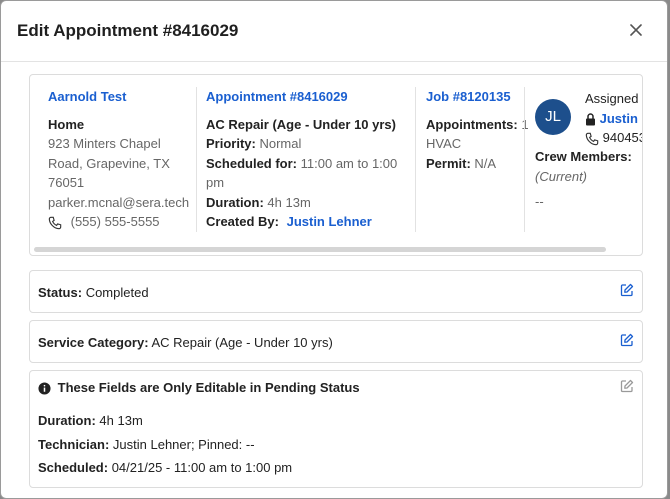 The height and width of the screenshot is (499, 670). What do you see at coordinates (301, 124) in the screenshot?
I see `appointment-service: AC Repair (Age - Under 10 yrs)` at bounding box center [301, 124].